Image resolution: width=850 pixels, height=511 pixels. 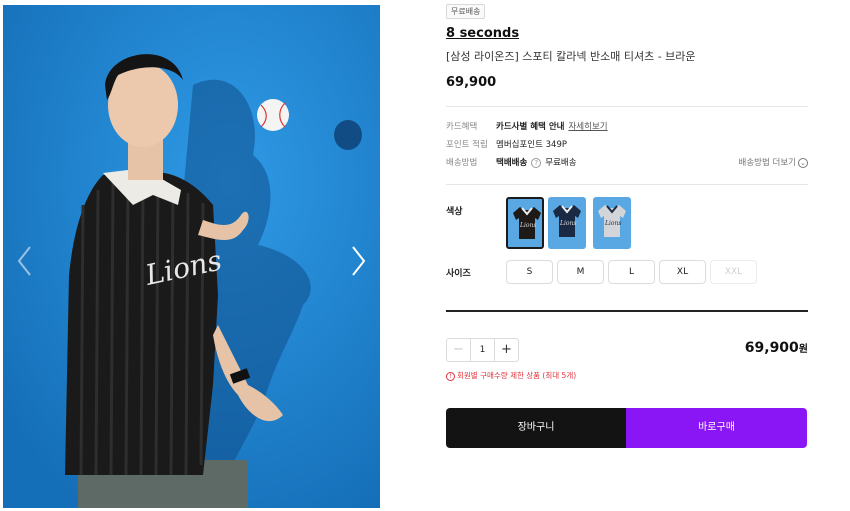 I want to click on chevron-left-icon, so click(x=24, y=261).